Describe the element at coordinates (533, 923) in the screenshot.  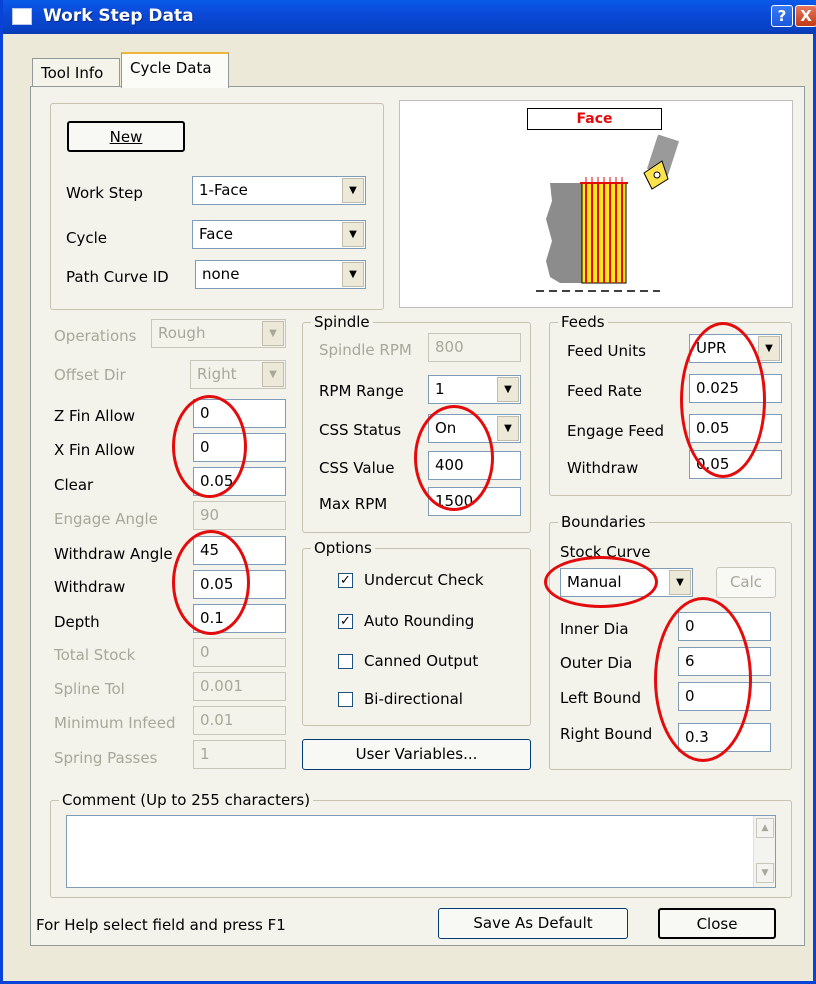
I see `save-as-default-button: Save As Default` at that location.